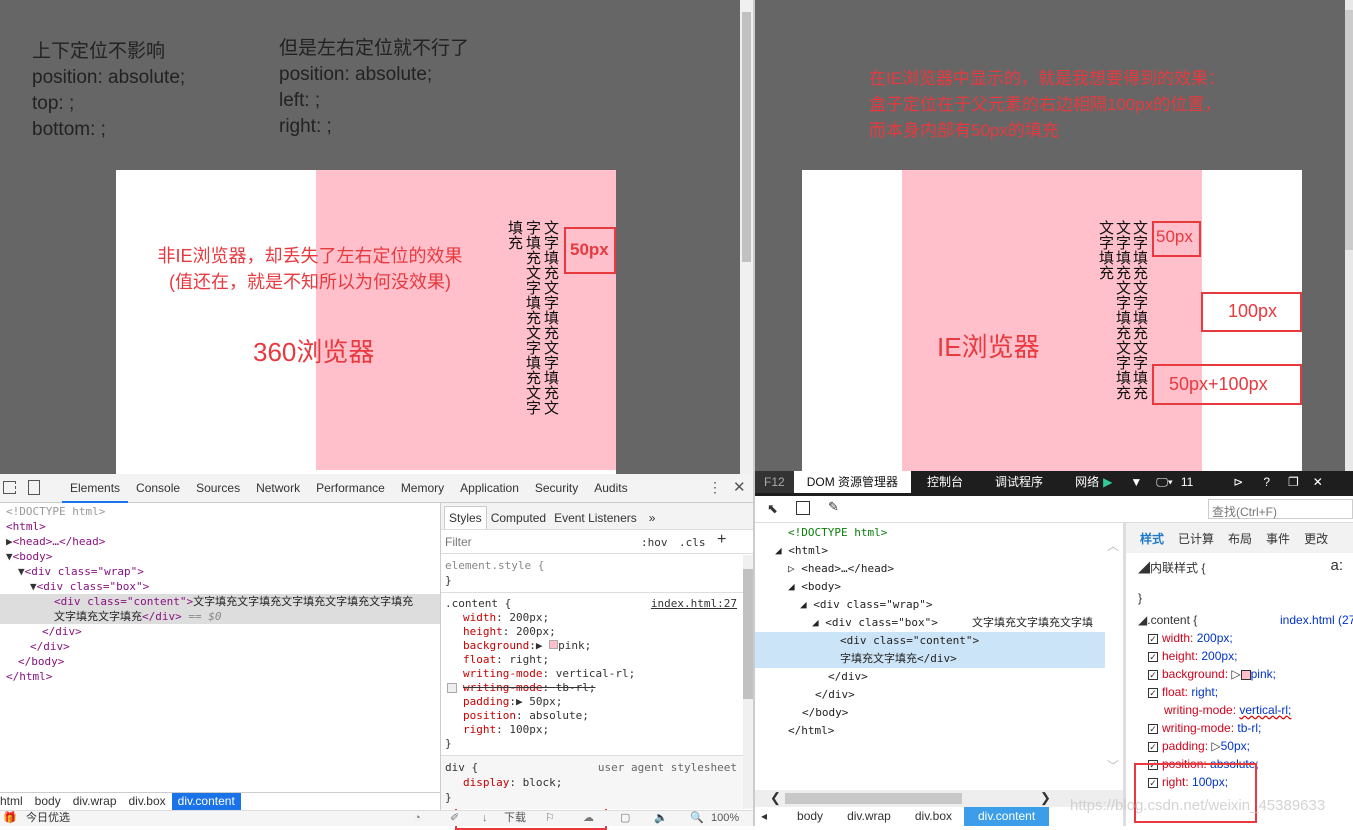 This screenshot has width=1353, height=830. I want to click on more-menu-icon: ⋮, so click(715, 487).